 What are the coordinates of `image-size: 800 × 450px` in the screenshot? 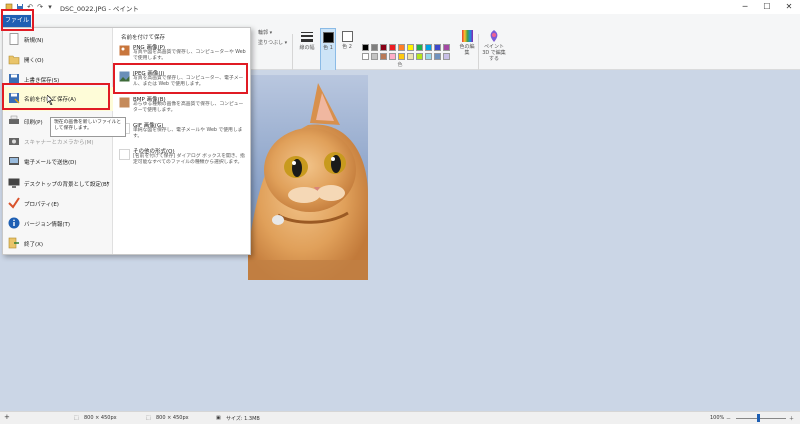 It's located at (172, 418).